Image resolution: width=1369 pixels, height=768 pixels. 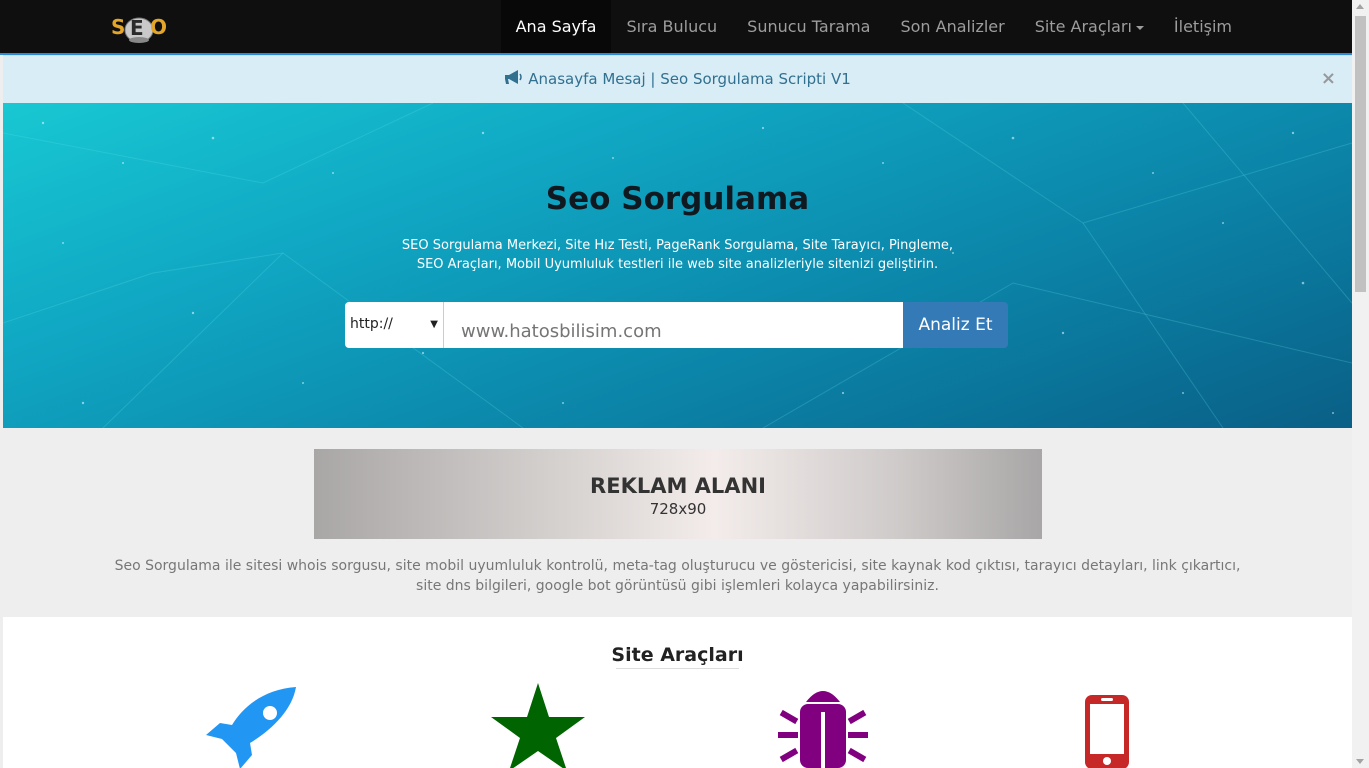 I want to click on dropdown-arrow-icon: ▼, so click(x=434, y=324).